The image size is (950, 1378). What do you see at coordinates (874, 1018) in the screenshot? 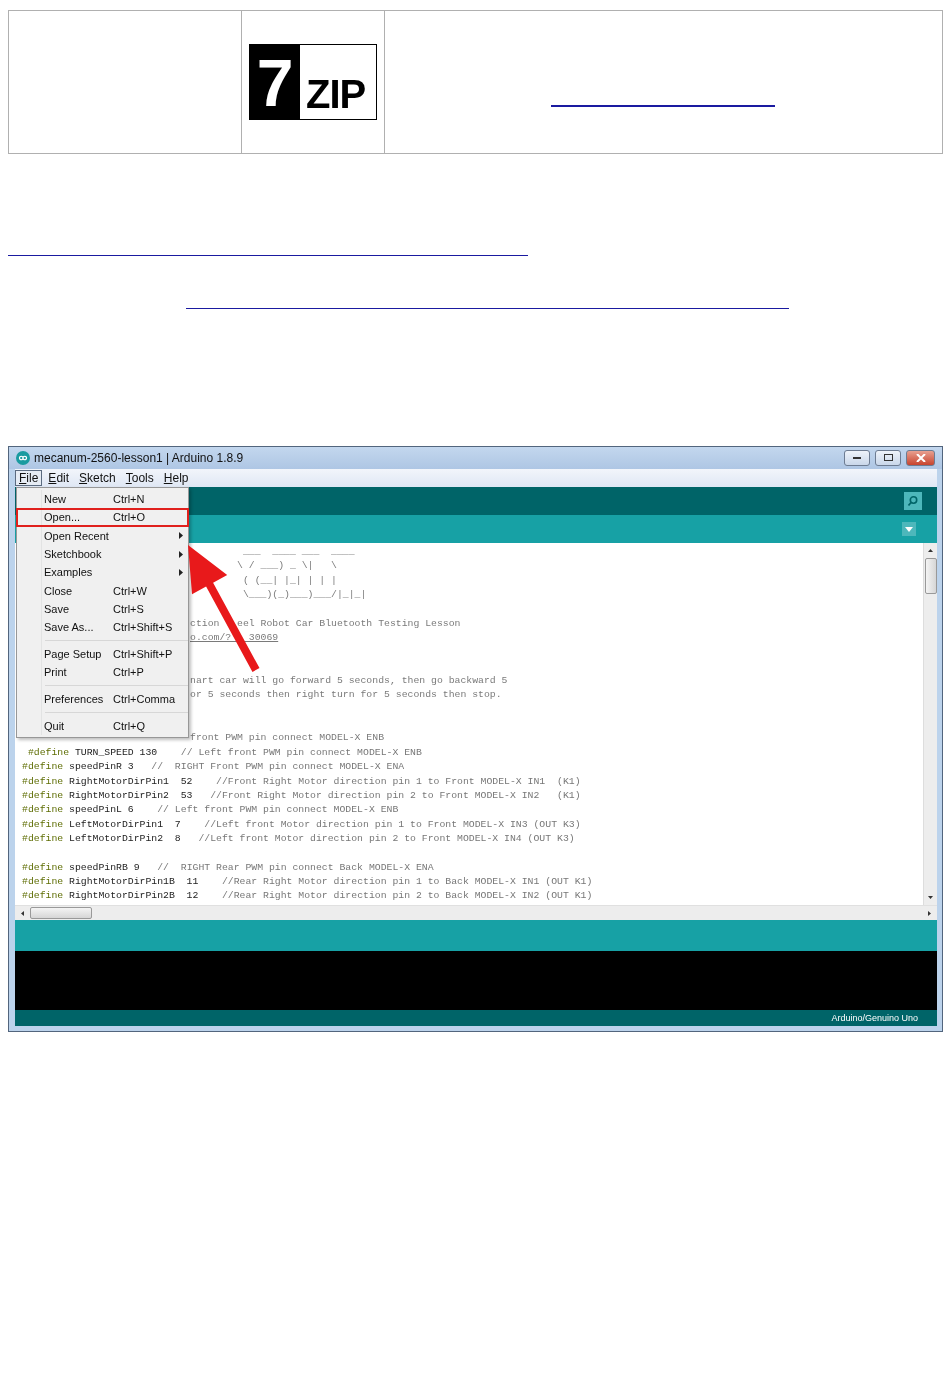
I see `board-name: Arduino/Genuino Uno` at bounding box center [874, 1018].